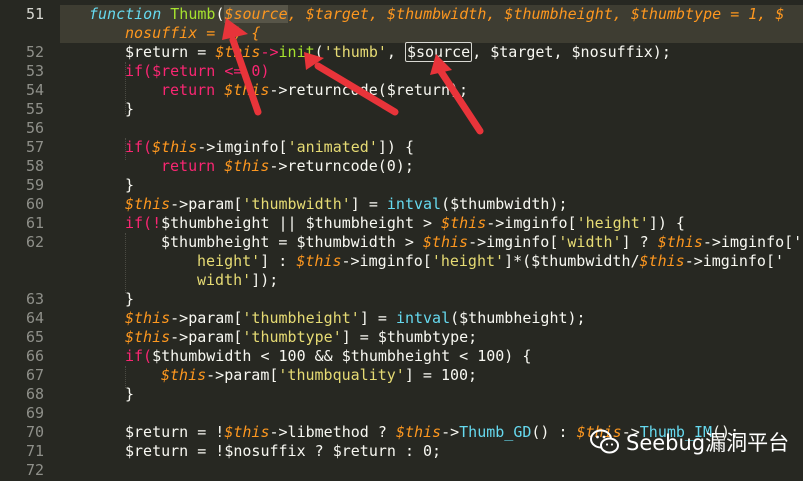  I want to click on code-line-55: }, so click(130, 109).